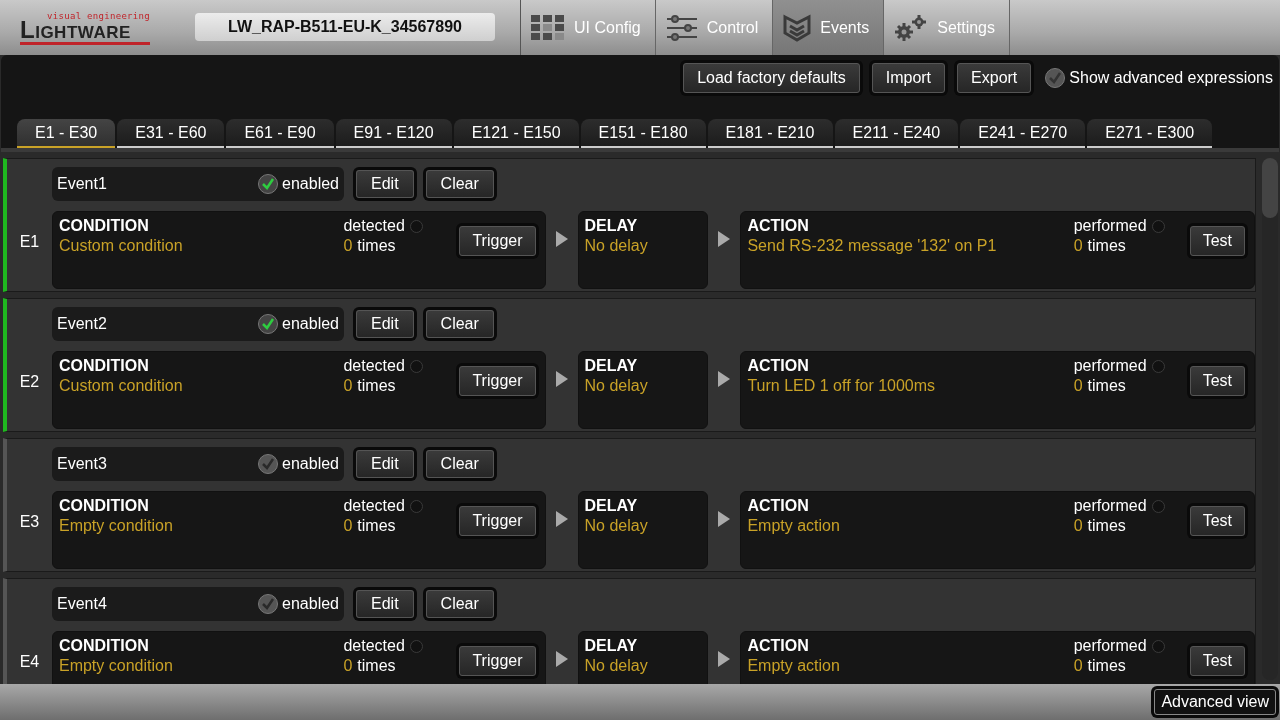 Image resolution: width=1280 pixels, height=720 pixels. Describe the element at coordinates (643, 133) in the screenshot. I see `range-tab: E151 - E180` at that location.